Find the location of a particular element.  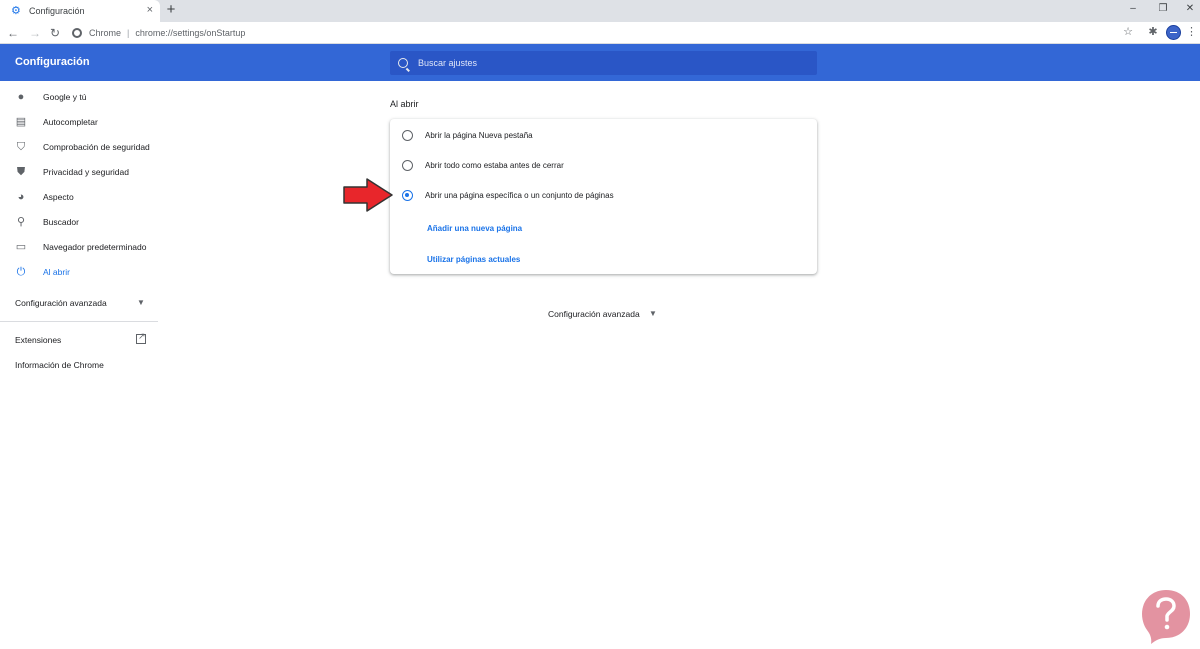

url-text: chrome://settings/onStartup is located at coordinates (190, 33).